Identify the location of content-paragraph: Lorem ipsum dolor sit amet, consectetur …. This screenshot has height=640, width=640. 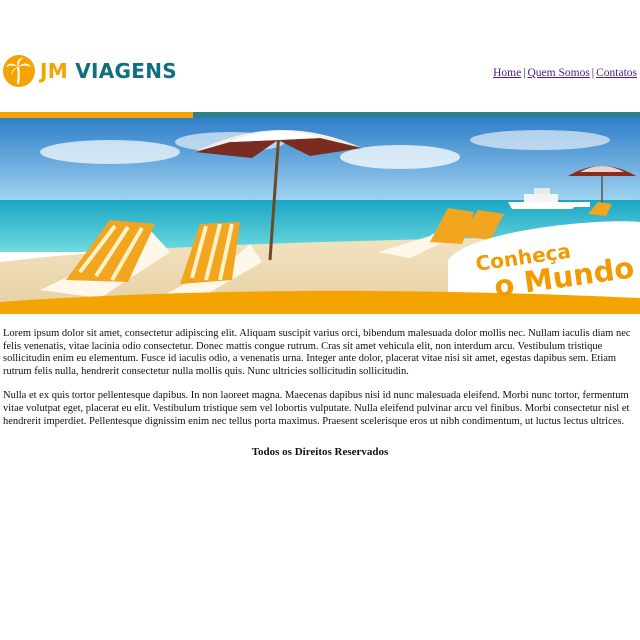
(317, 352).